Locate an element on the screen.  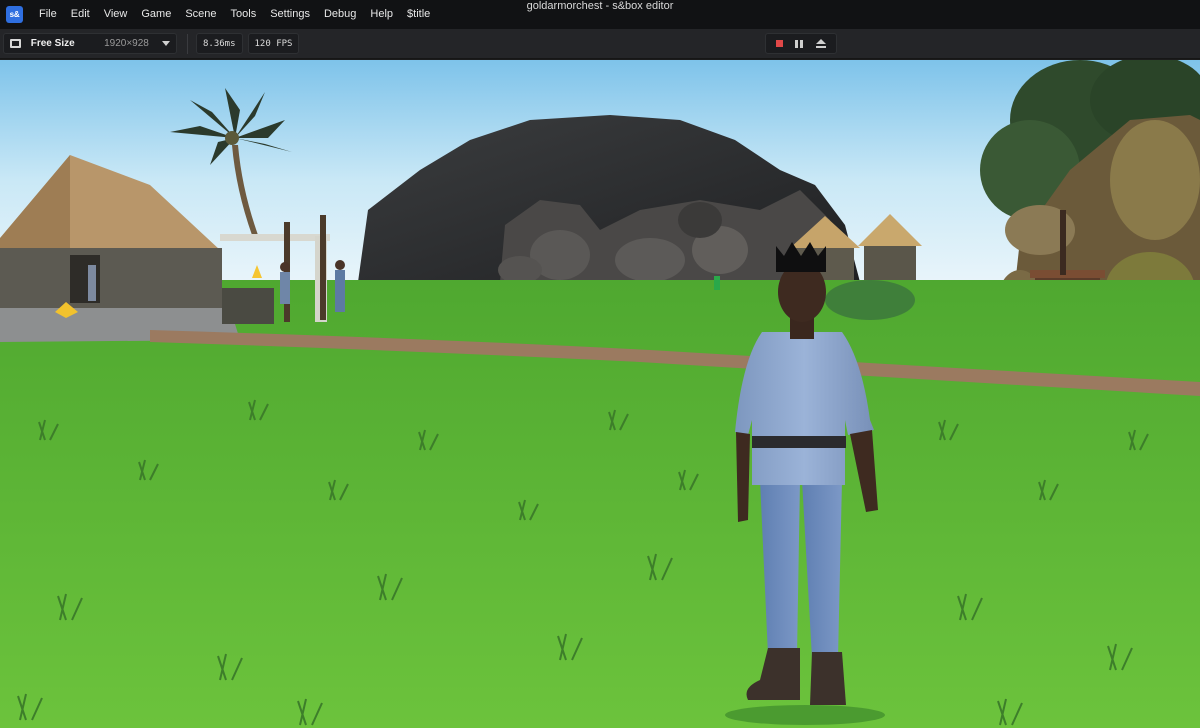
frame-icon is located at coordinates (15, 43).